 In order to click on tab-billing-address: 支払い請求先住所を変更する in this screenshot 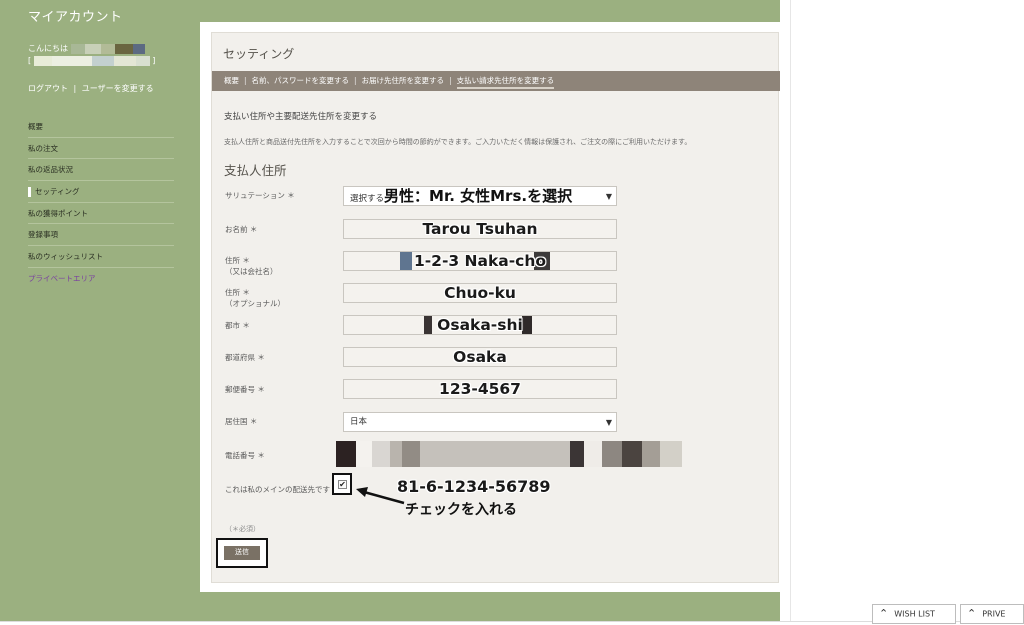, I will do `click(505, 82)`.